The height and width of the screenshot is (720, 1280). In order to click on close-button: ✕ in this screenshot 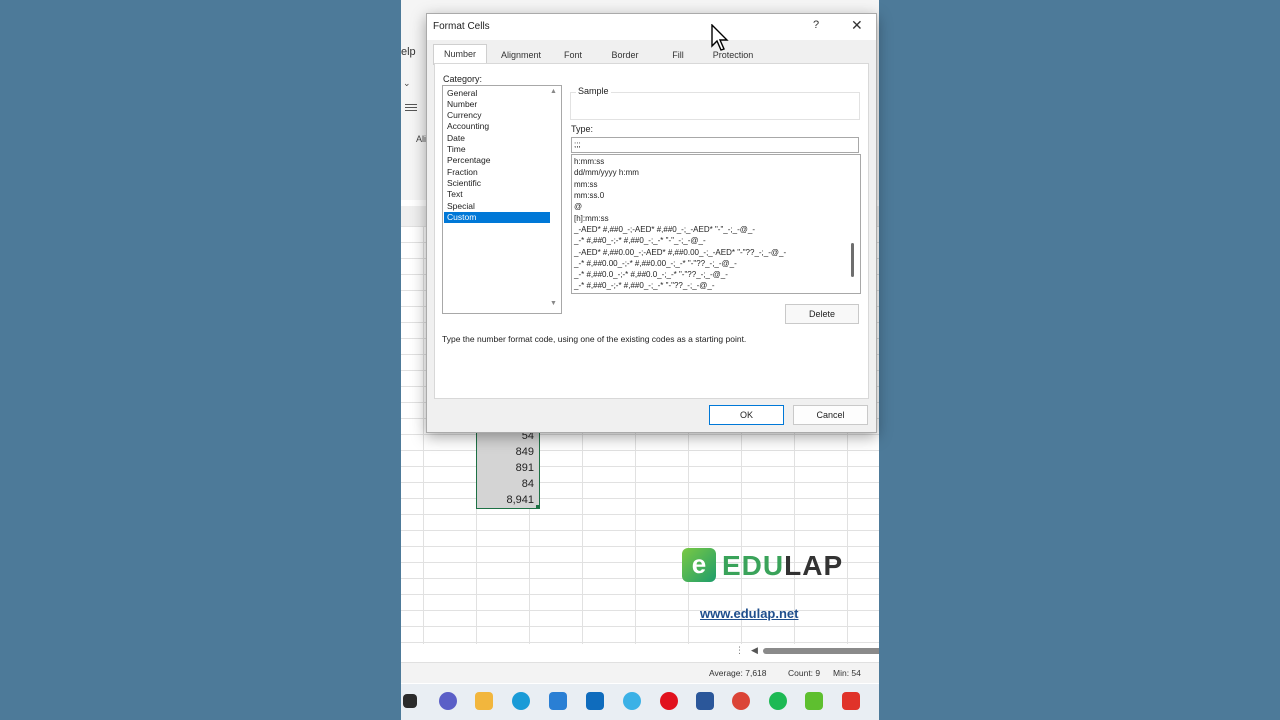, I will do `click(857, 25)`.